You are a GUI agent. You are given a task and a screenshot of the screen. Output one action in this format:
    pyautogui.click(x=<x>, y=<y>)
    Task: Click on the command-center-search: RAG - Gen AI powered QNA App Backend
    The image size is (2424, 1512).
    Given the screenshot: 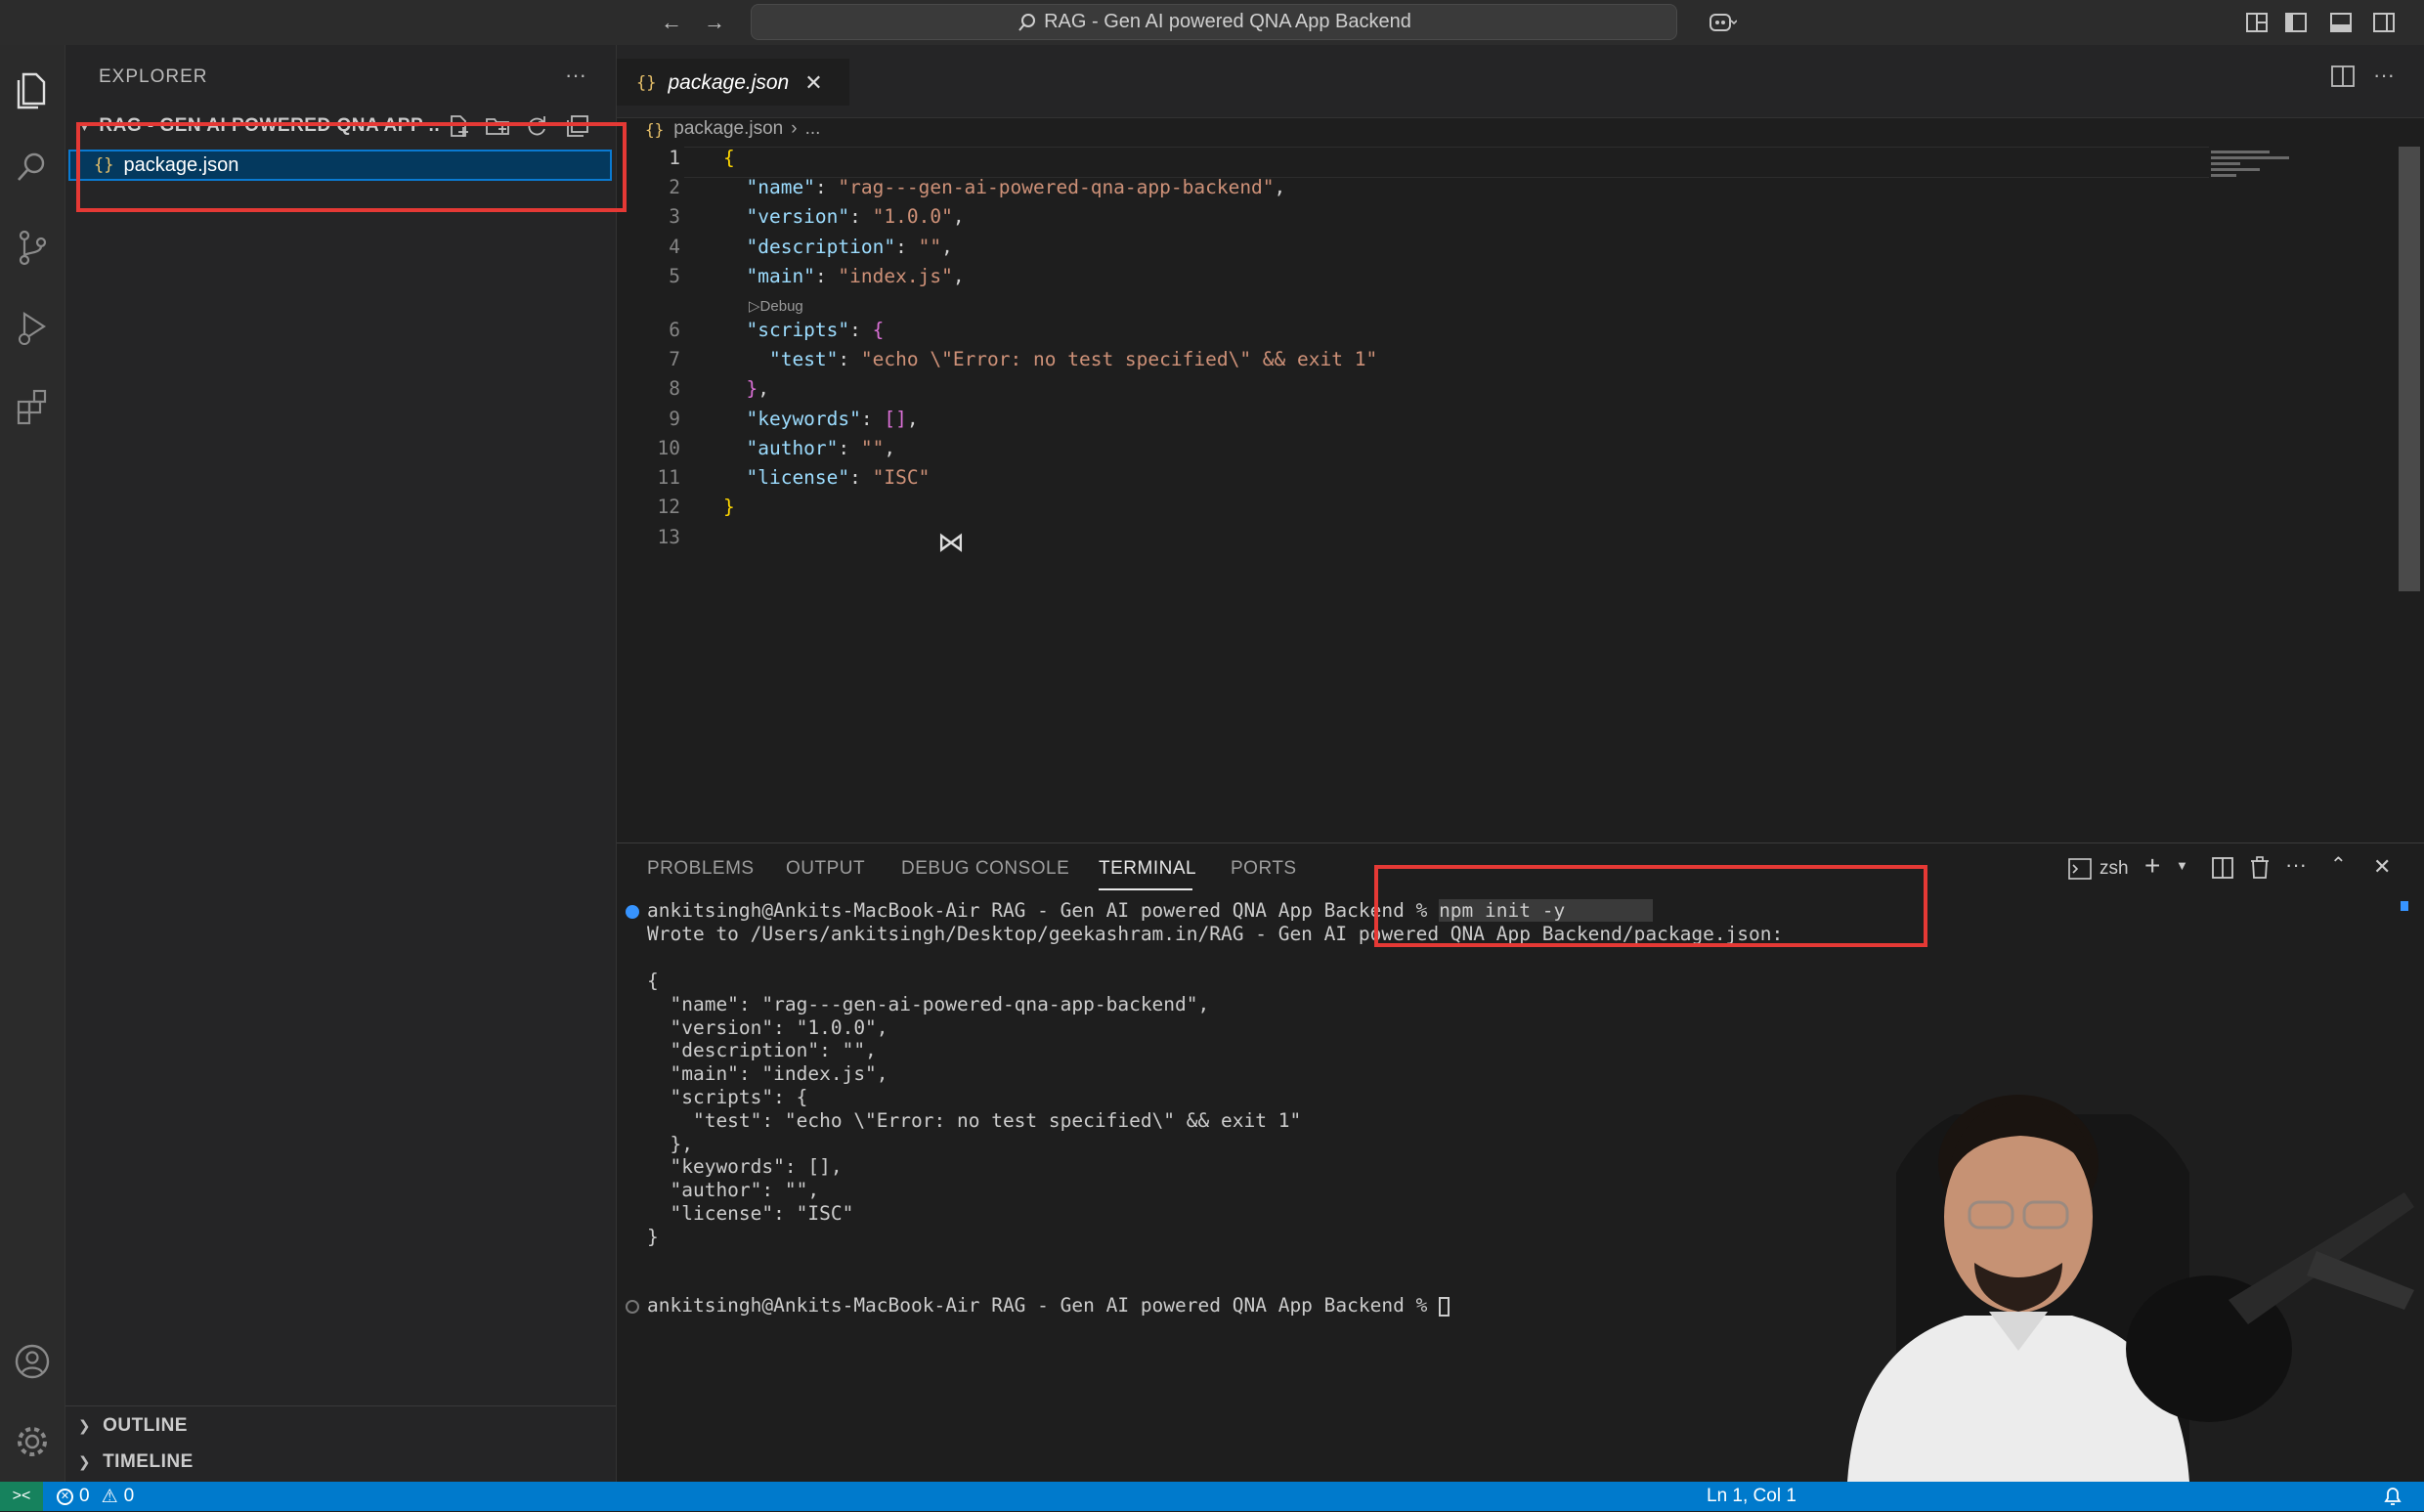 What is the action you would take?
    pyautogui.click(x=1214, y=22)
    